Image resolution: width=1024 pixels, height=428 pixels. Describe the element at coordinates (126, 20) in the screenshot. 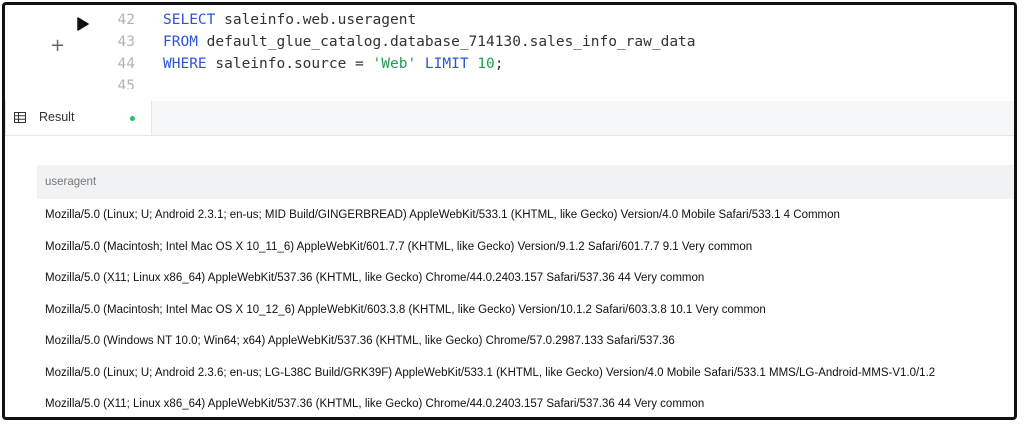

I see `line-number: 42` at that location.